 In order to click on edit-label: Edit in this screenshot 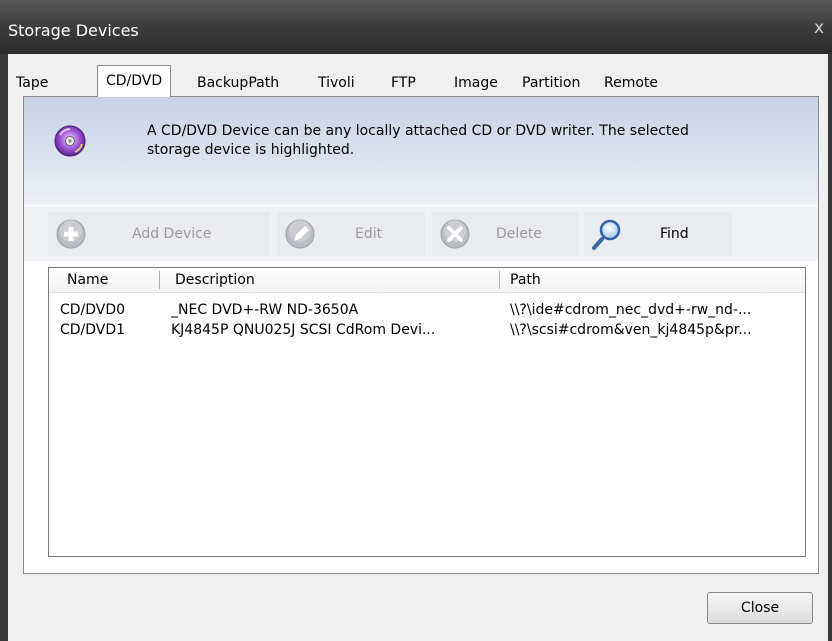, I will do `click(369, 234)`.